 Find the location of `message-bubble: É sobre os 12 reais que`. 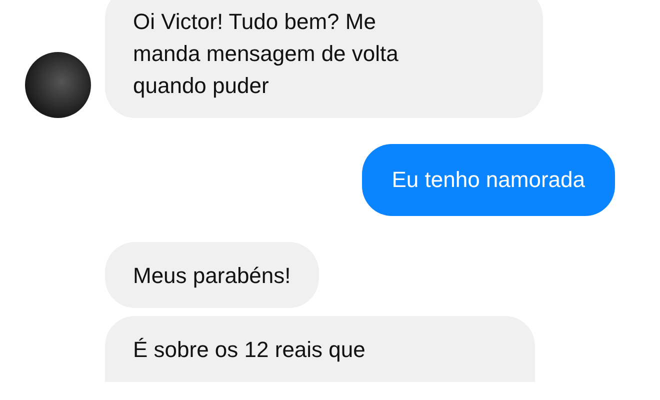

message-bubble: É sobre os 12 reais que is located at coordinates (320, 349).